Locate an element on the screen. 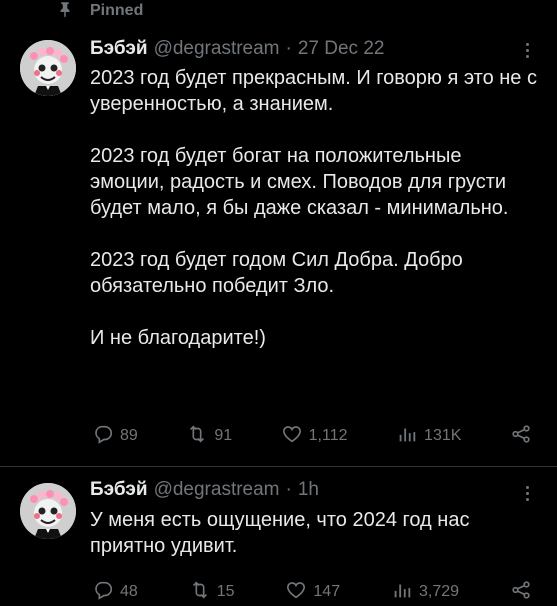 The image size is (557, 606). views-count: 131K is located at coordinates (443, 435).